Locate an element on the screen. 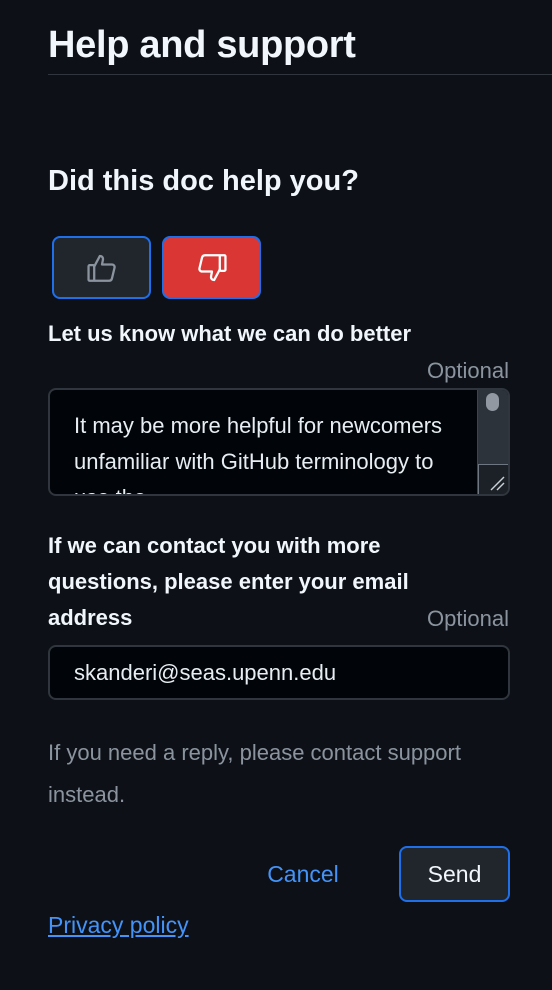 The height and width of the screenshot is (990, 552). send-button: Send is located at coordinates (454, 874).